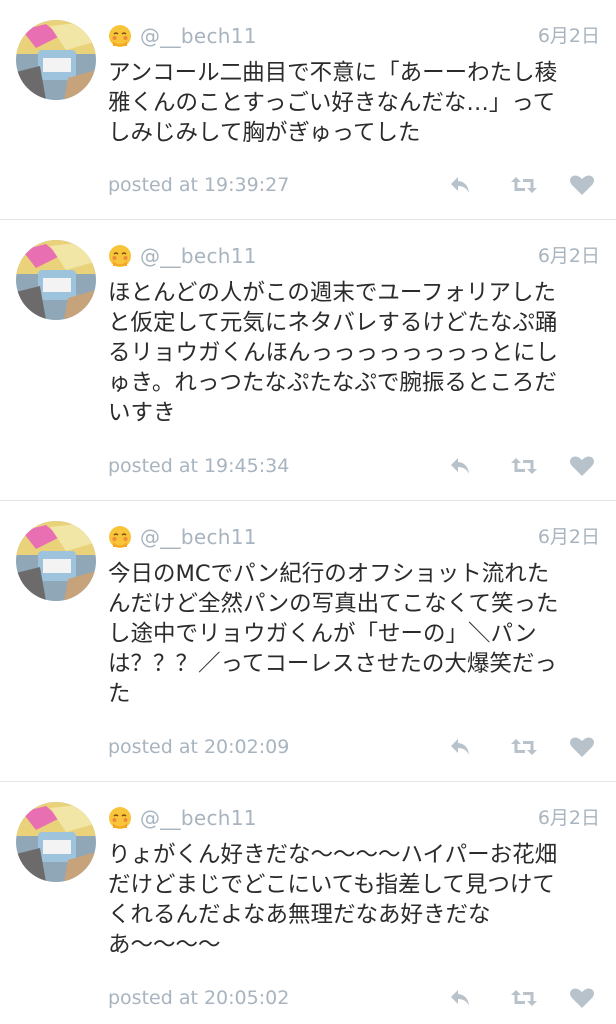 The height and width of the screenshot is (1024, 616). What do you see at coordinates (354, 185) in the screenshot?
I see `tweet-footer: posted at 19:39:27` at bounding box center [354, 185].